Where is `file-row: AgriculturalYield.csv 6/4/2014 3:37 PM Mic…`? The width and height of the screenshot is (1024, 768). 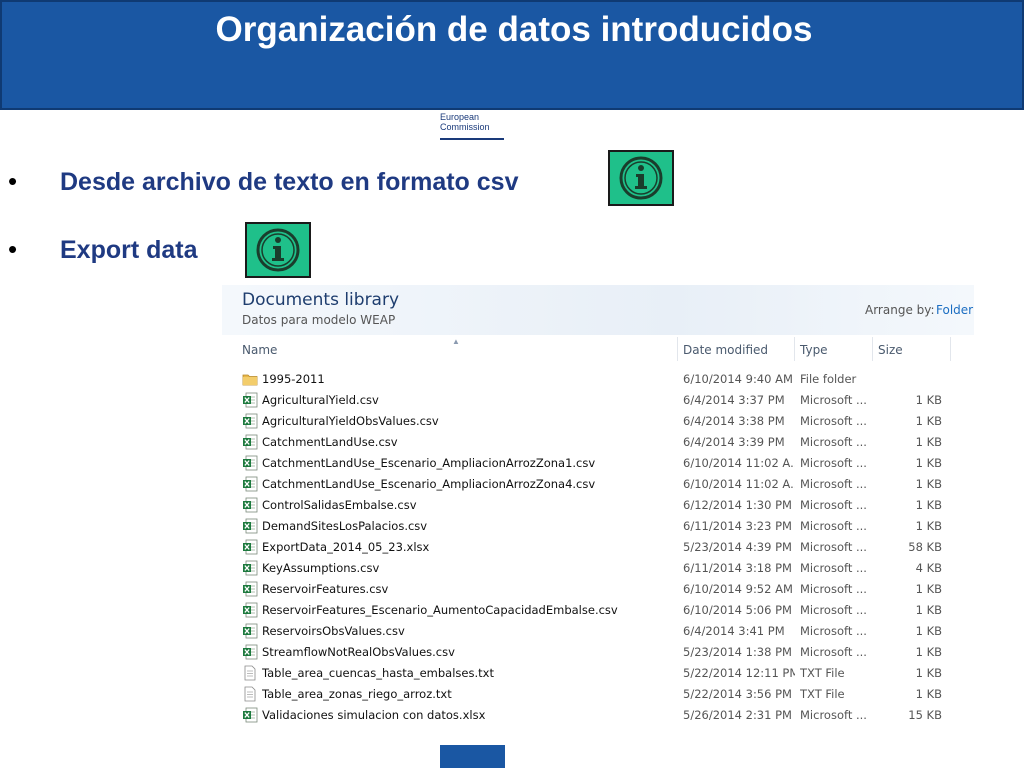
file-row: AgriculturalYield.csv 6/4/2014 3:37 PM Mic… is located at coordinates (598, 400).